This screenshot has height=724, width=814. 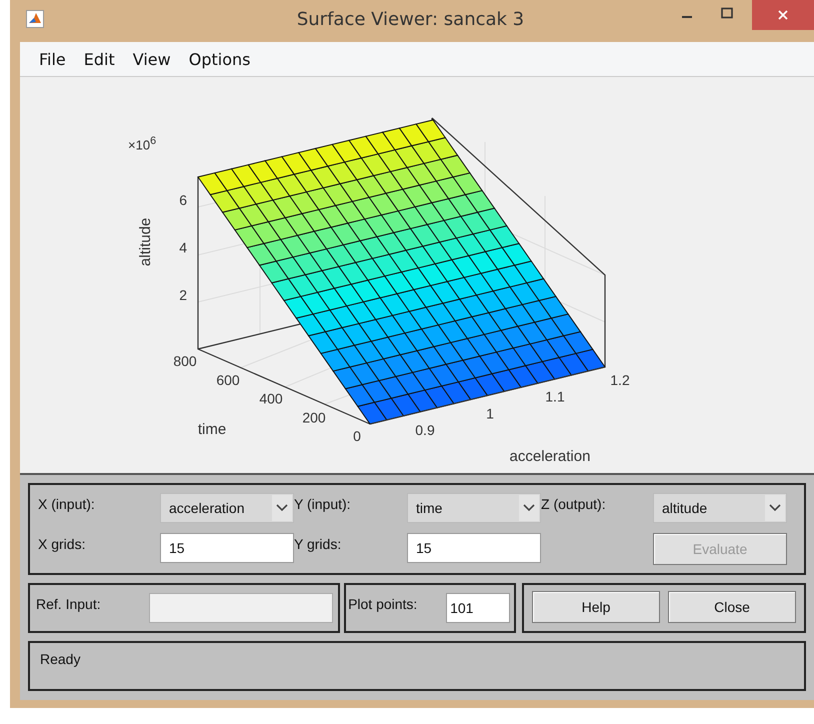 I want to click on axis-tick-label: 6, so click(x=183, y=200).